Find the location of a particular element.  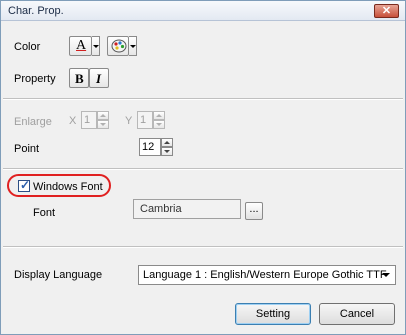

point-label: Point is located at coordinates (27, 149).